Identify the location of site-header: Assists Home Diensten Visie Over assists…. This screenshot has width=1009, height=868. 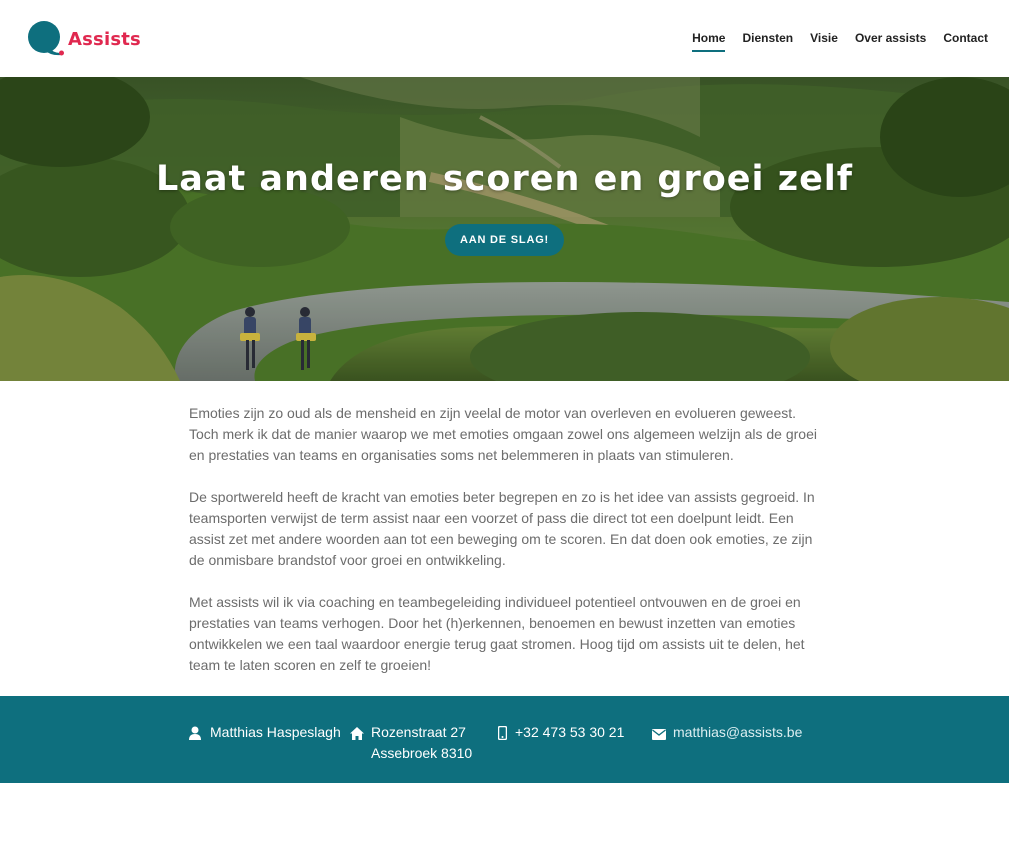
(504, 38).